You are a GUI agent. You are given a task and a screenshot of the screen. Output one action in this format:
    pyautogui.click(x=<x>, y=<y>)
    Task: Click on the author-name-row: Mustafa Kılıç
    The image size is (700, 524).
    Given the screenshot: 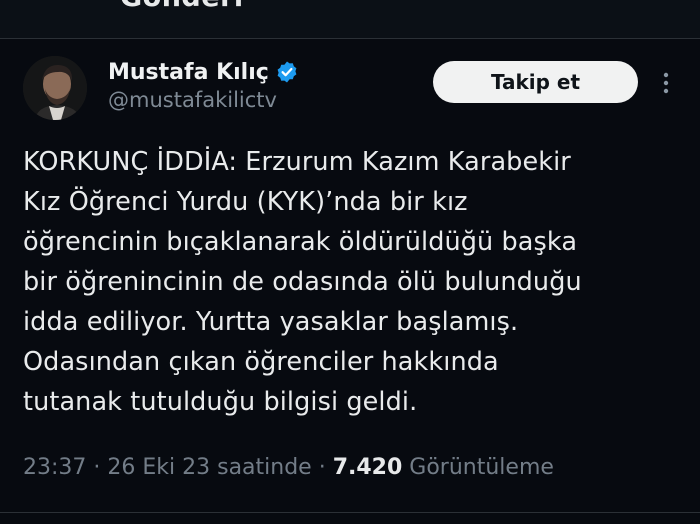 What is the action you would take?
    pyautogui.click(x=203, y=72)
    